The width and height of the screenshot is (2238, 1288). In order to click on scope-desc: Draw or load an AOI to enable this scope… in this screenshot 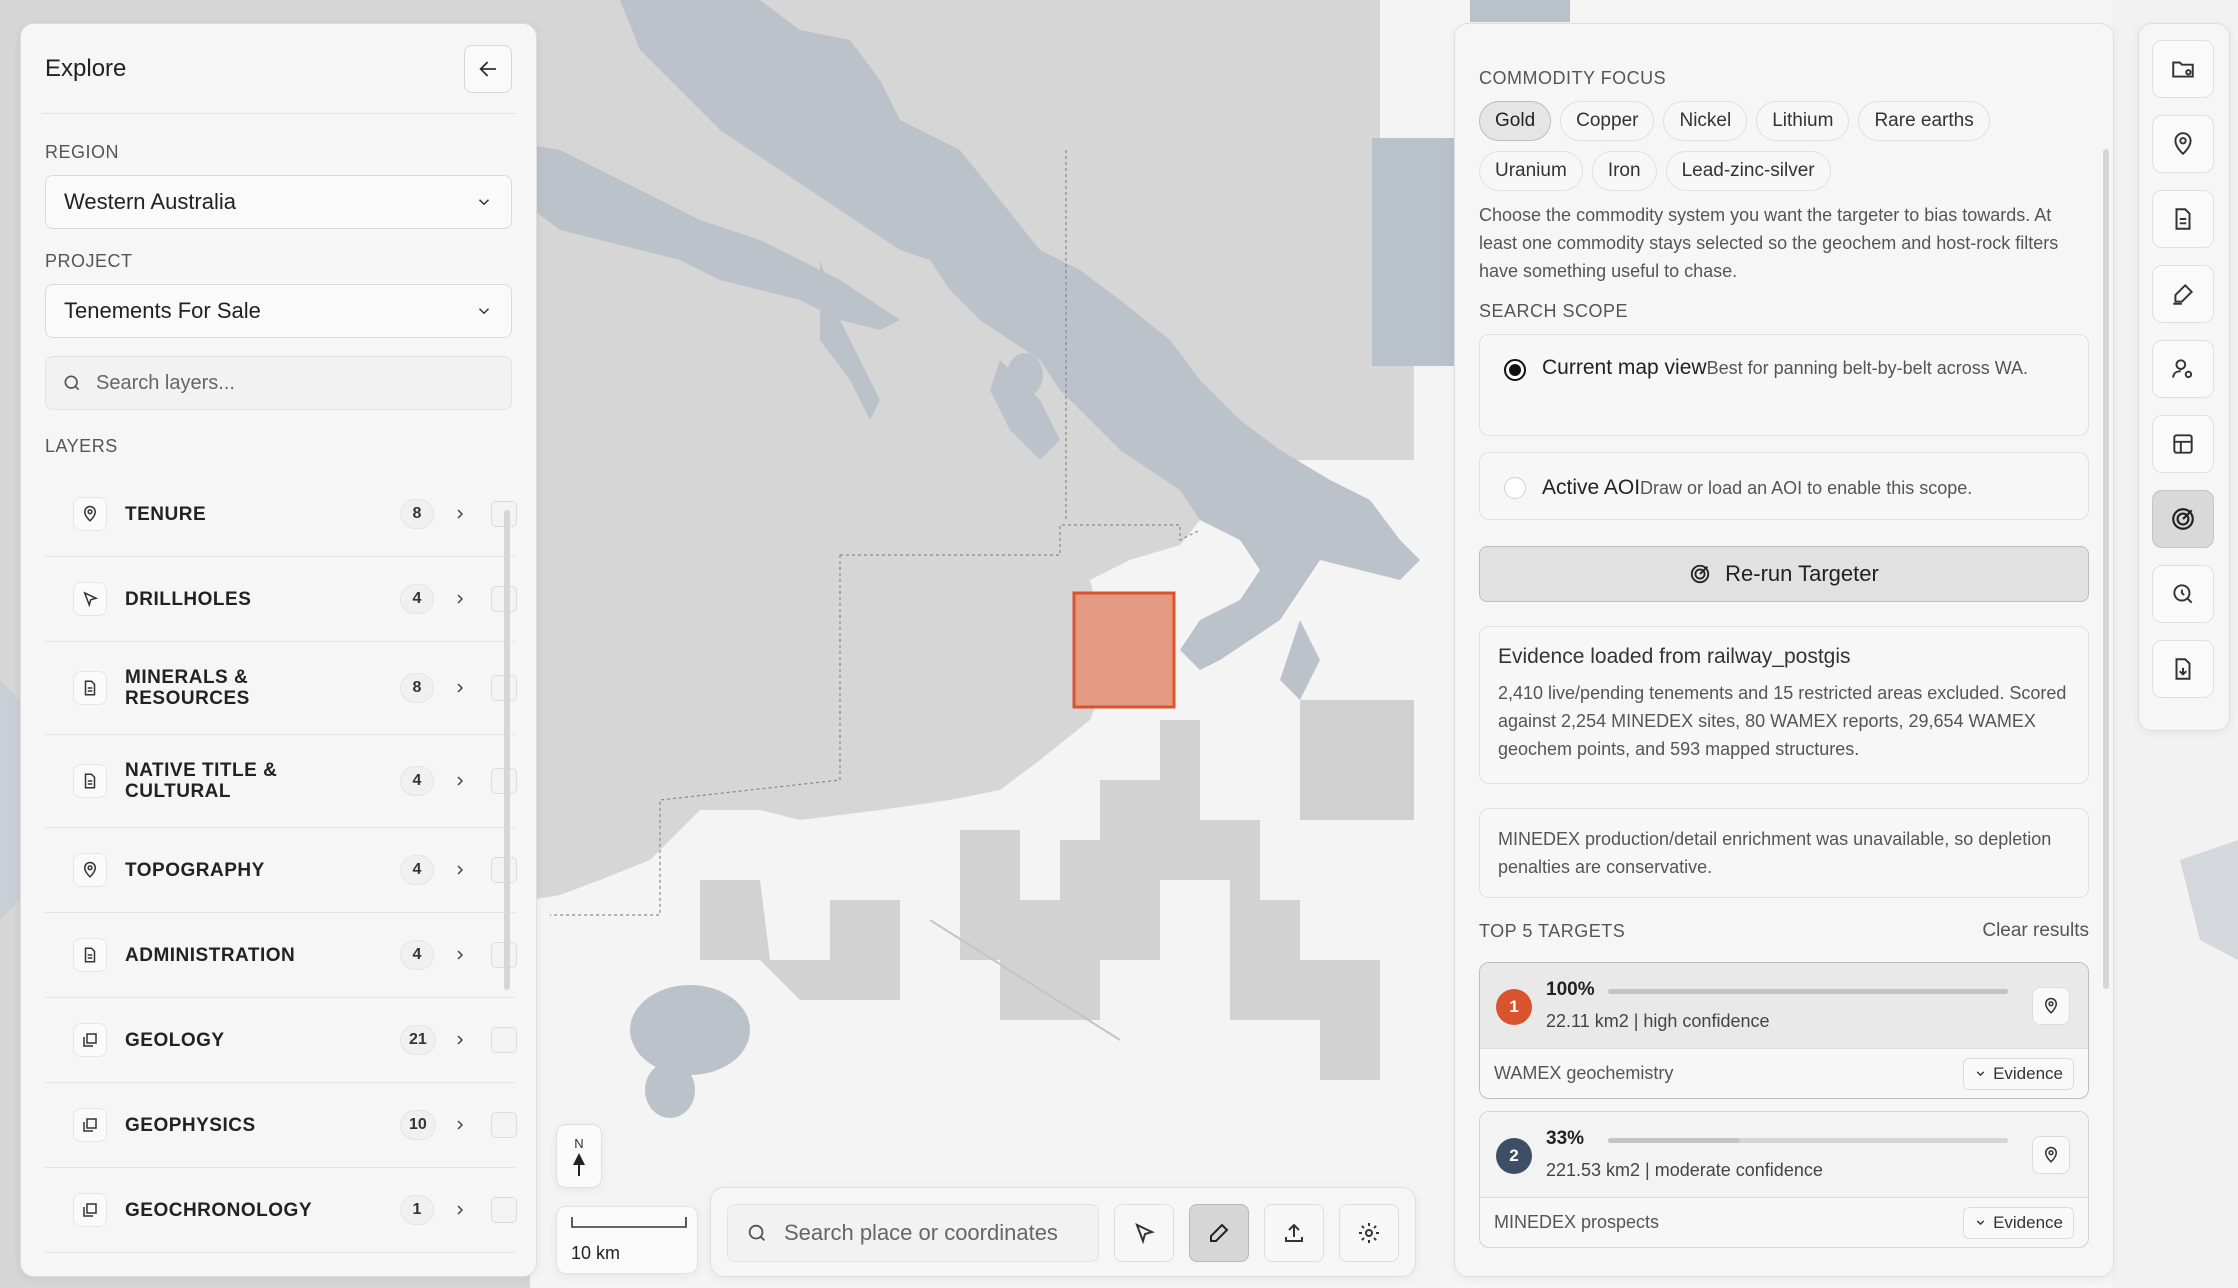, I will do `click(1806, 488)`.